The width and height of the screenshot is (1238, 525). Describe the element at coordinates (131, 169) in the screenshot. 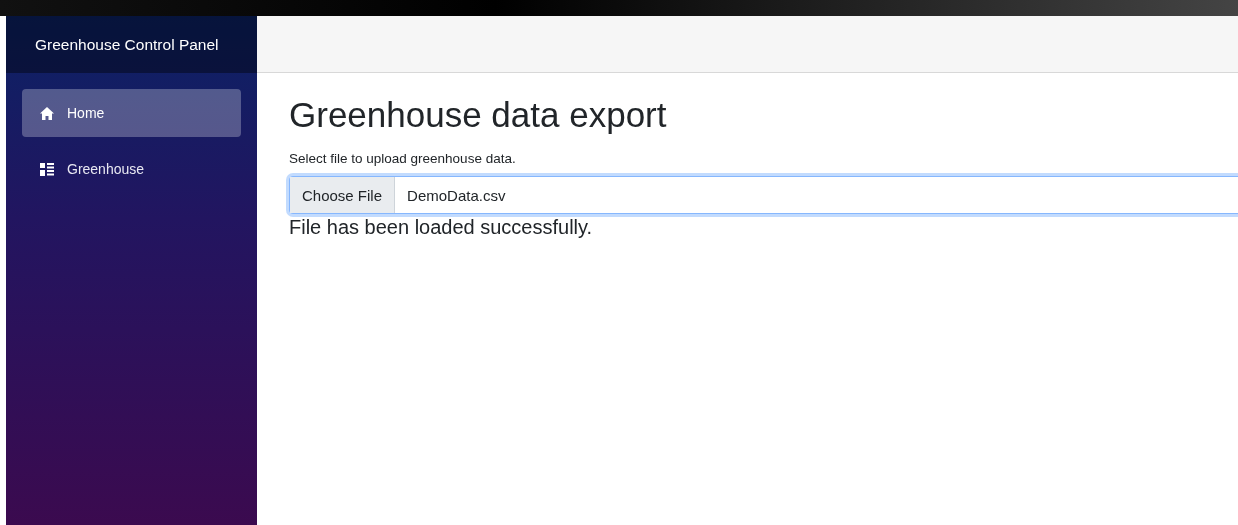

I see `nav-item: Greenhouse` at that location.